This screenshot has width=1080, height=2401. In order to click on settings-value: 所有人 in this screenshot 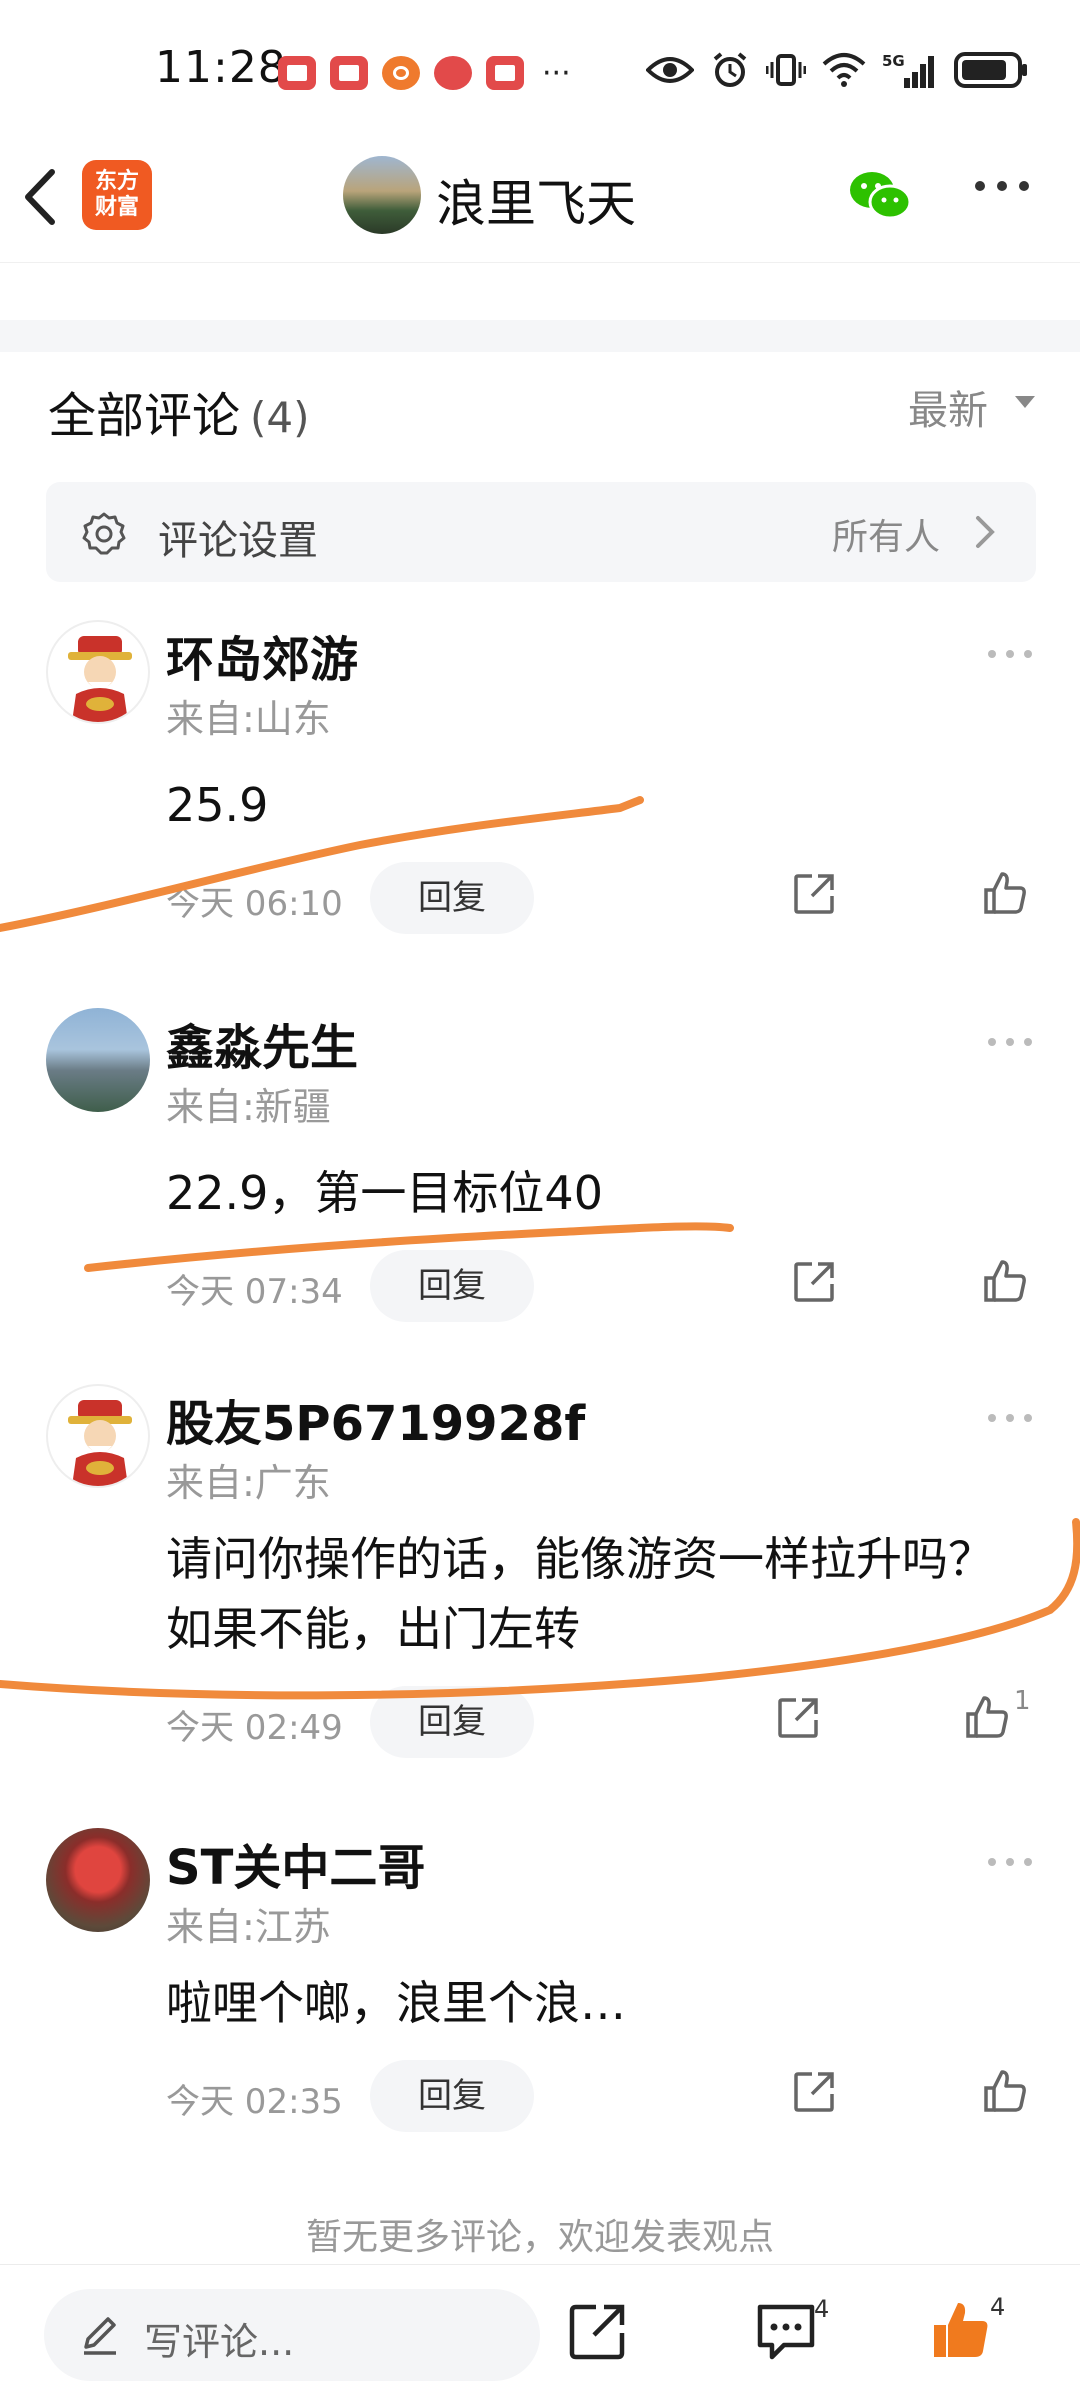, I will do `click(886, 537)`.